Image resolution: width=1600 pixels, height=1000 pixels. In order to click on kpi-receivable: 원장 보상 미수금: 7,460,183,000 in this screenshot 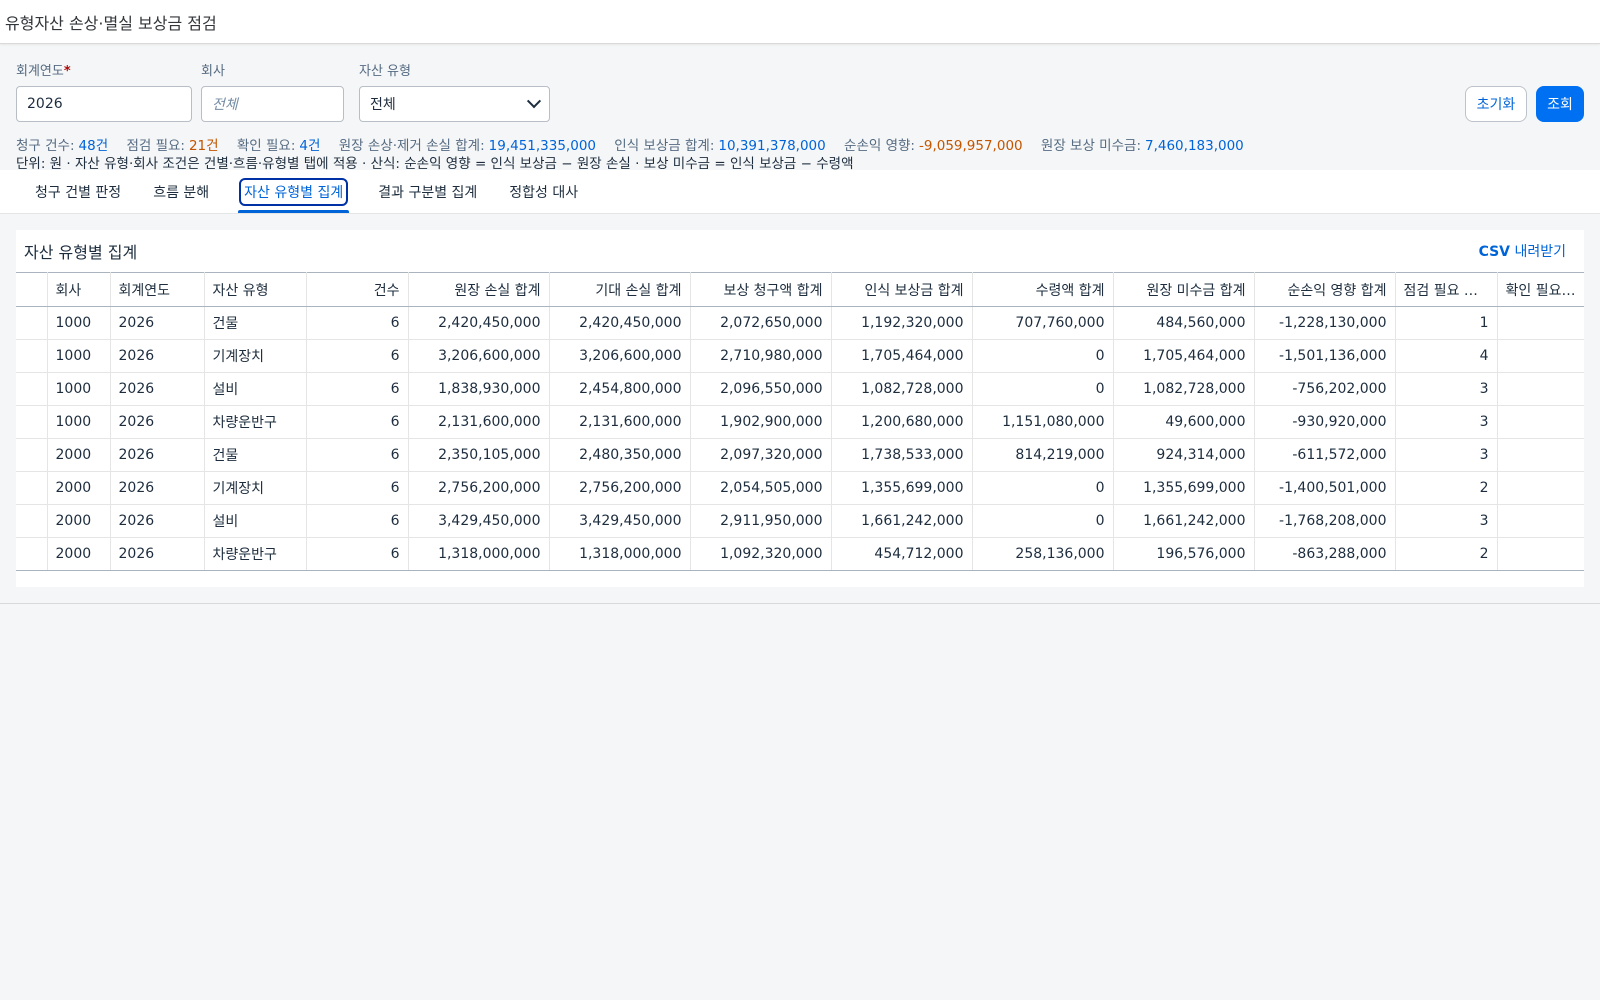, I will do `click(1142, 146)`.